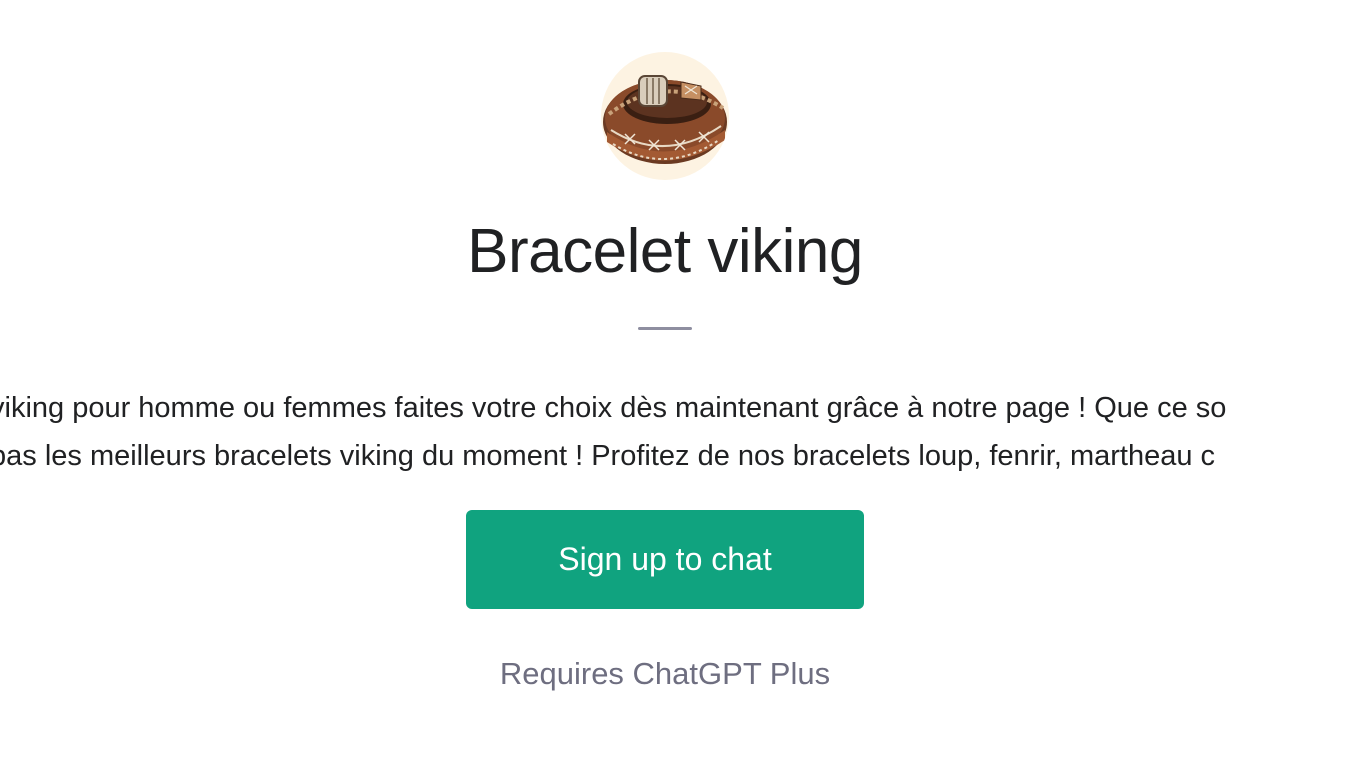 The width and height of the screenshot is (1360, 764). Describe the element at coordinates (665, 119) in the screenshot. I see `viking-bracelet-icon` at that location.